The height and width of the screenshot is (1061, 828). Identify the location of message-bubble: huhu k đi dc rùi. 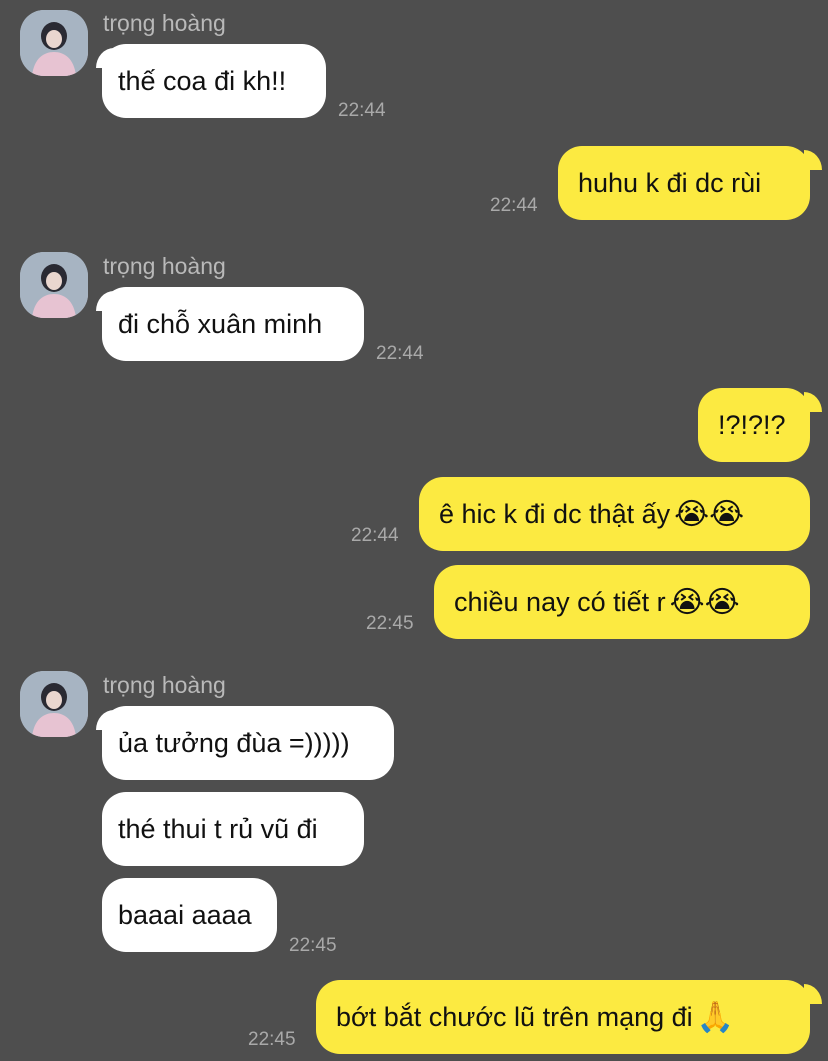
(684, 183).